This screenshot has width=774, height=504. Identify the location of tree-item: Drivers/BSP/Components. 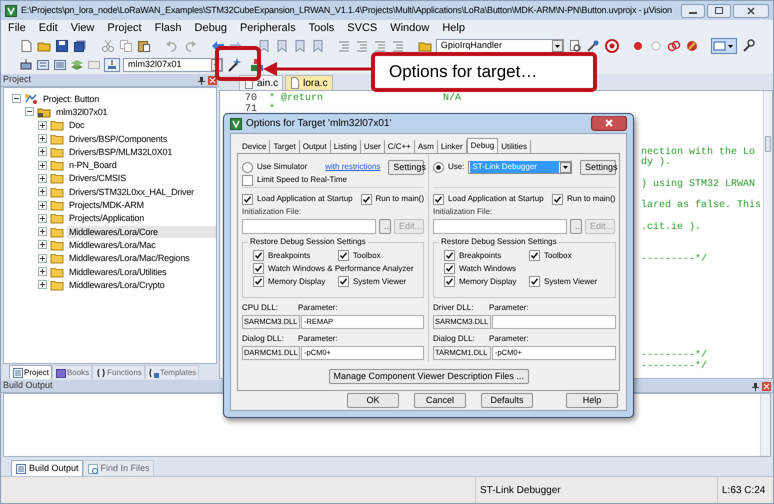
(118, 138).